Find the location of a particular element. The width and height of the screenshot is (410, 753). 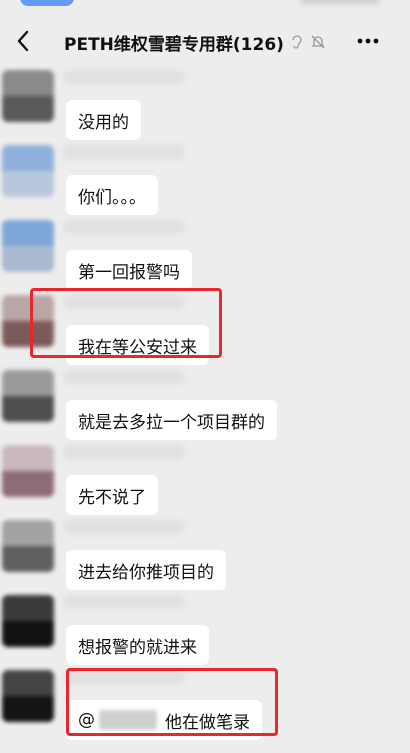

message-bubble: 先不说了 is located at coordinates (112, 495).